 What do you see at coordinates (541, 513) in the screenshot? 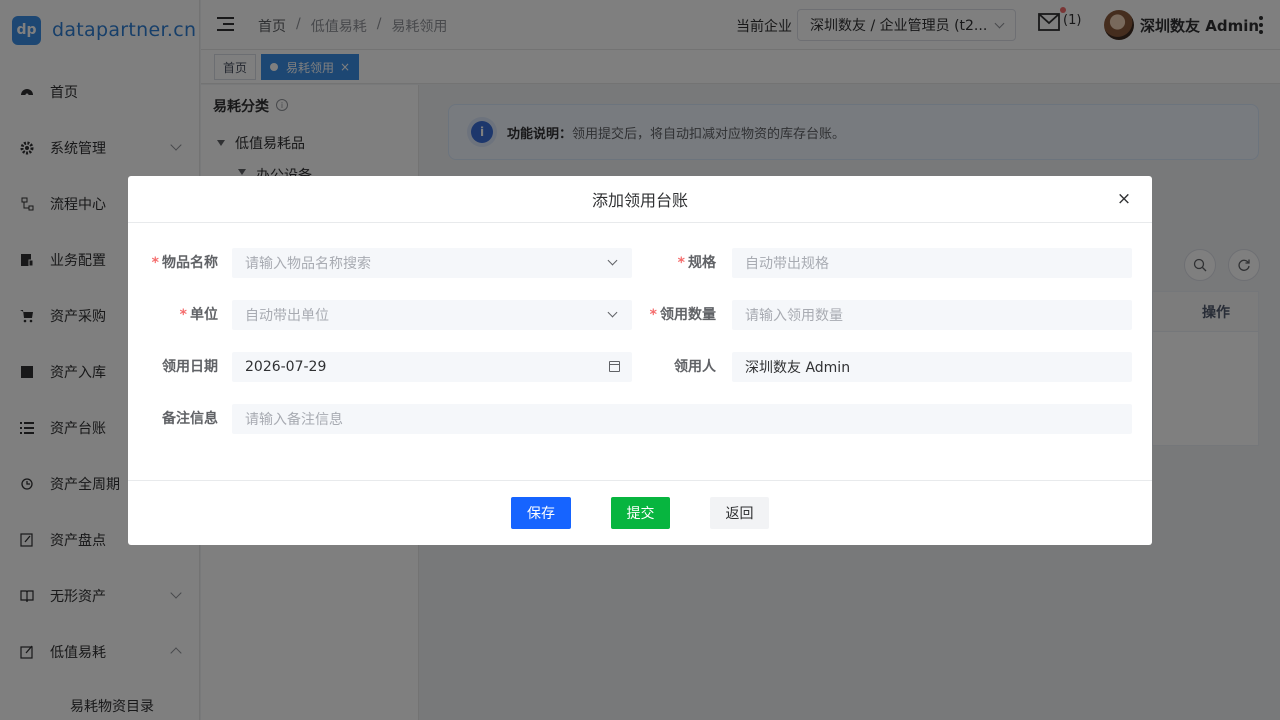
I see `save-button: 保存` at bounding box center [541, 513].